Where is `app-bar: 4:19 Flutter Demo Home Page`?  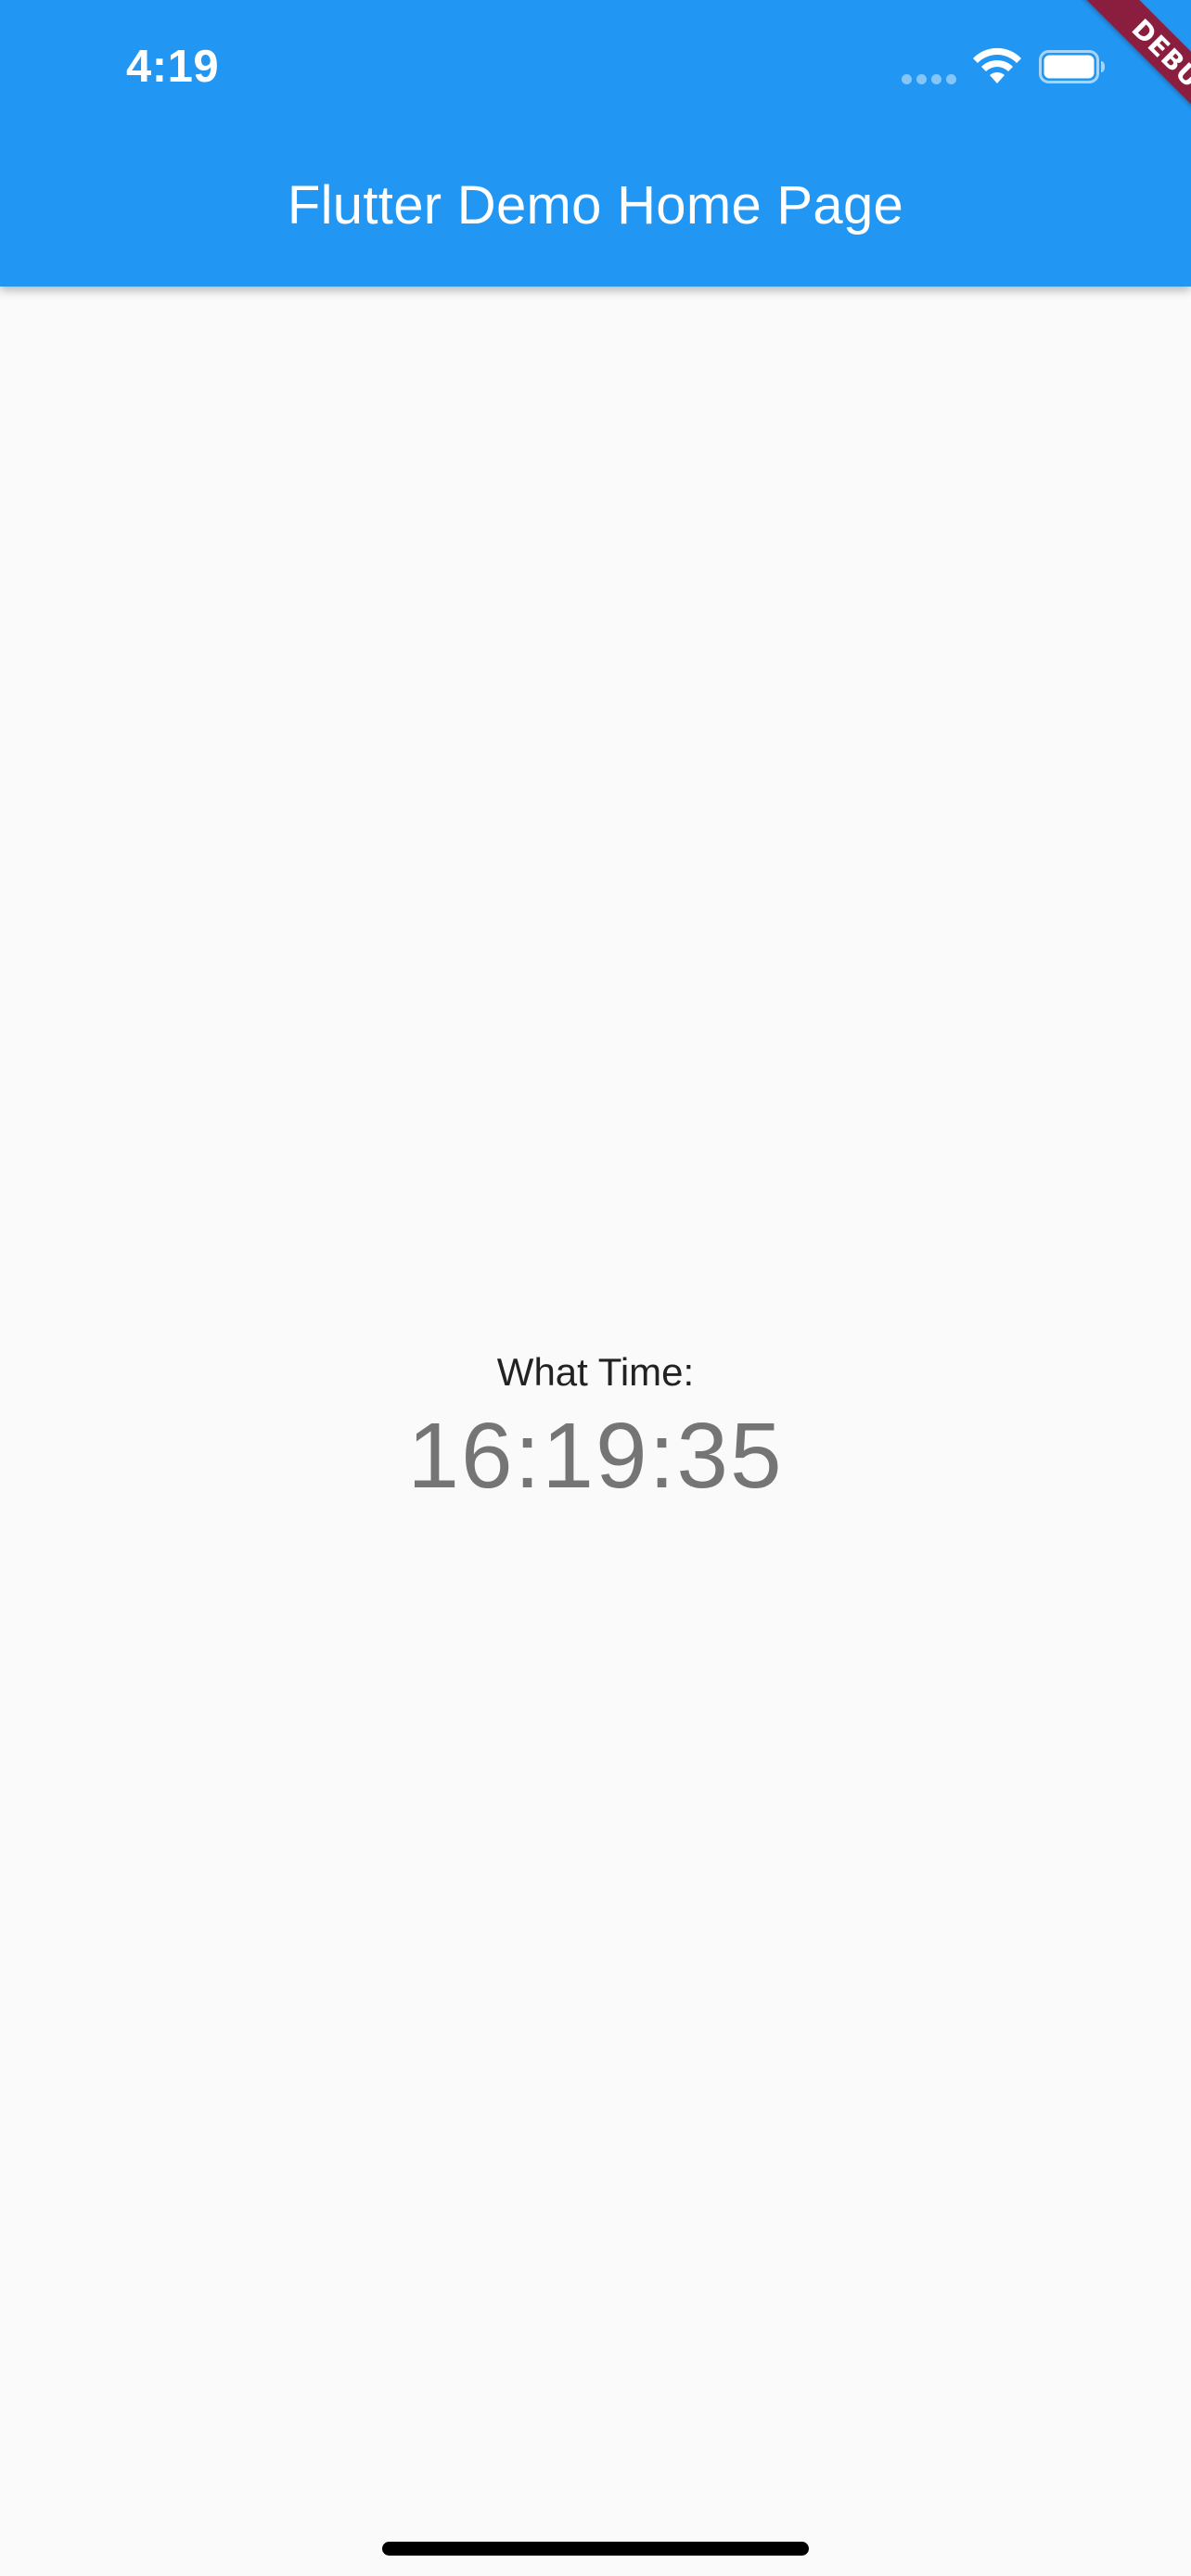 app-bar: 4:19 Flutter Demo Home Page is located at coordinates (595, 144).